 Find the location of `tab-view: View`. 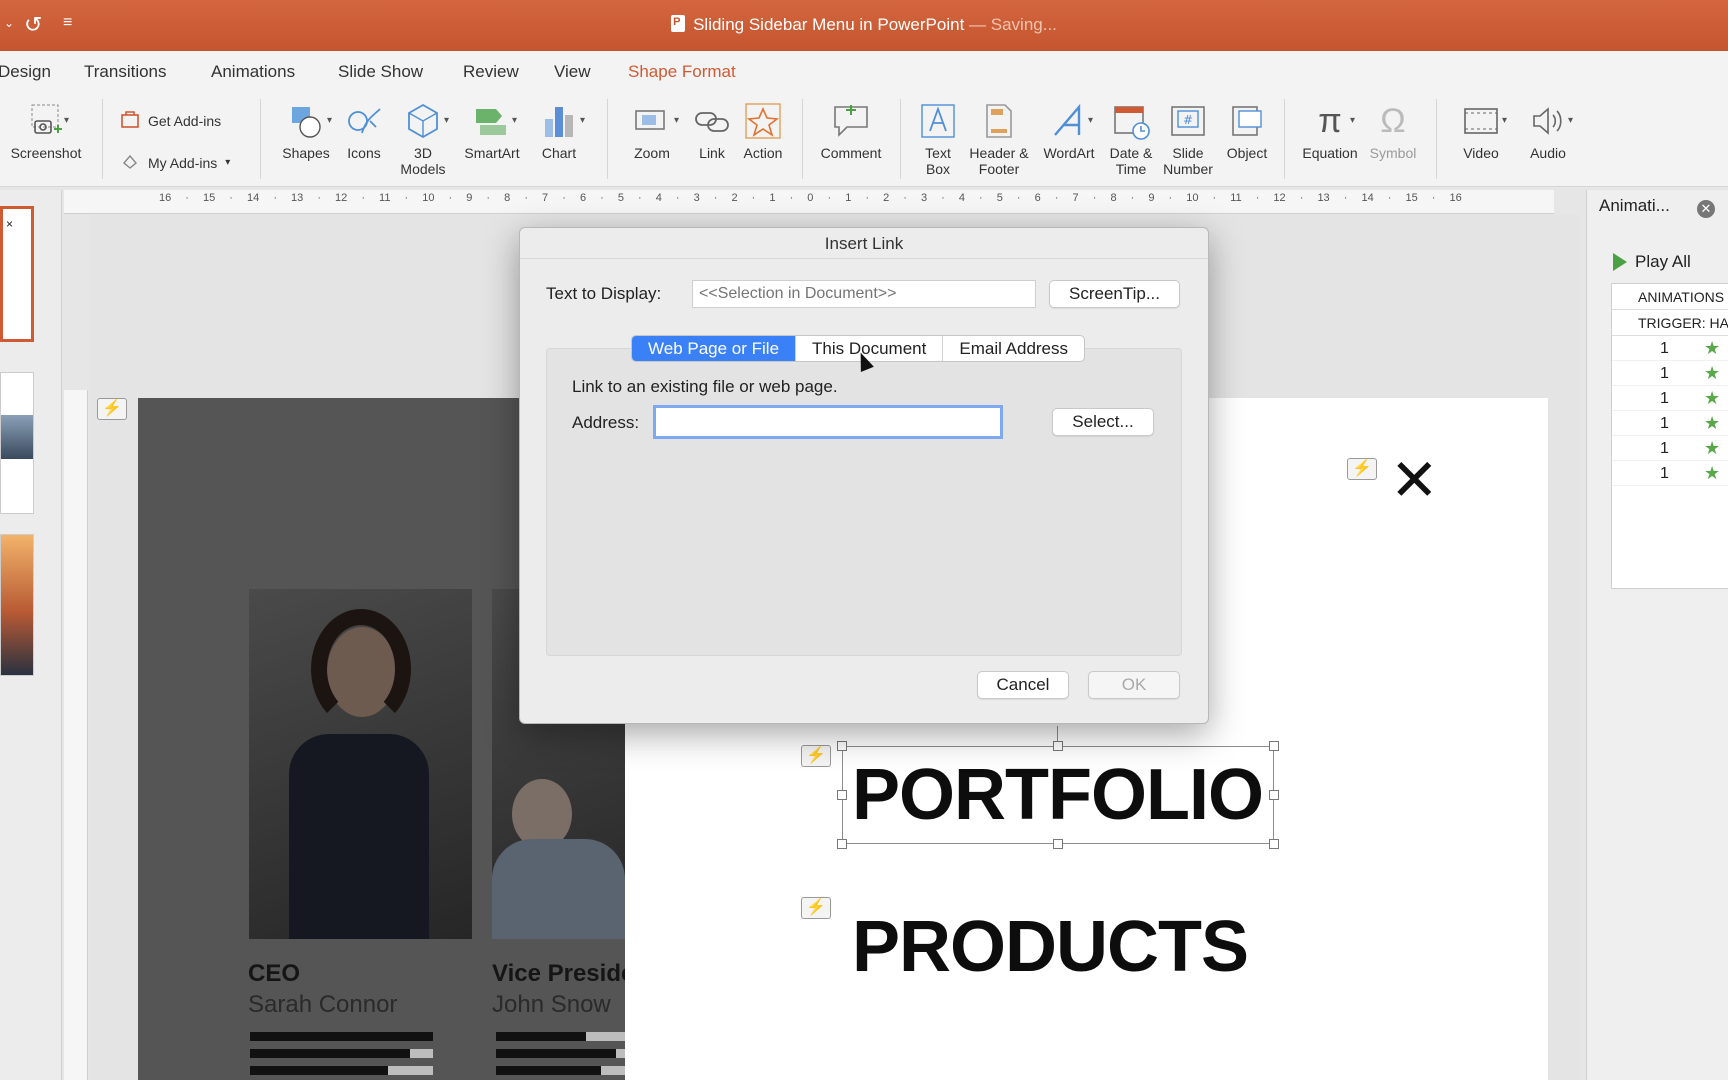

tab-view: View is located at coordinates (572, 72).